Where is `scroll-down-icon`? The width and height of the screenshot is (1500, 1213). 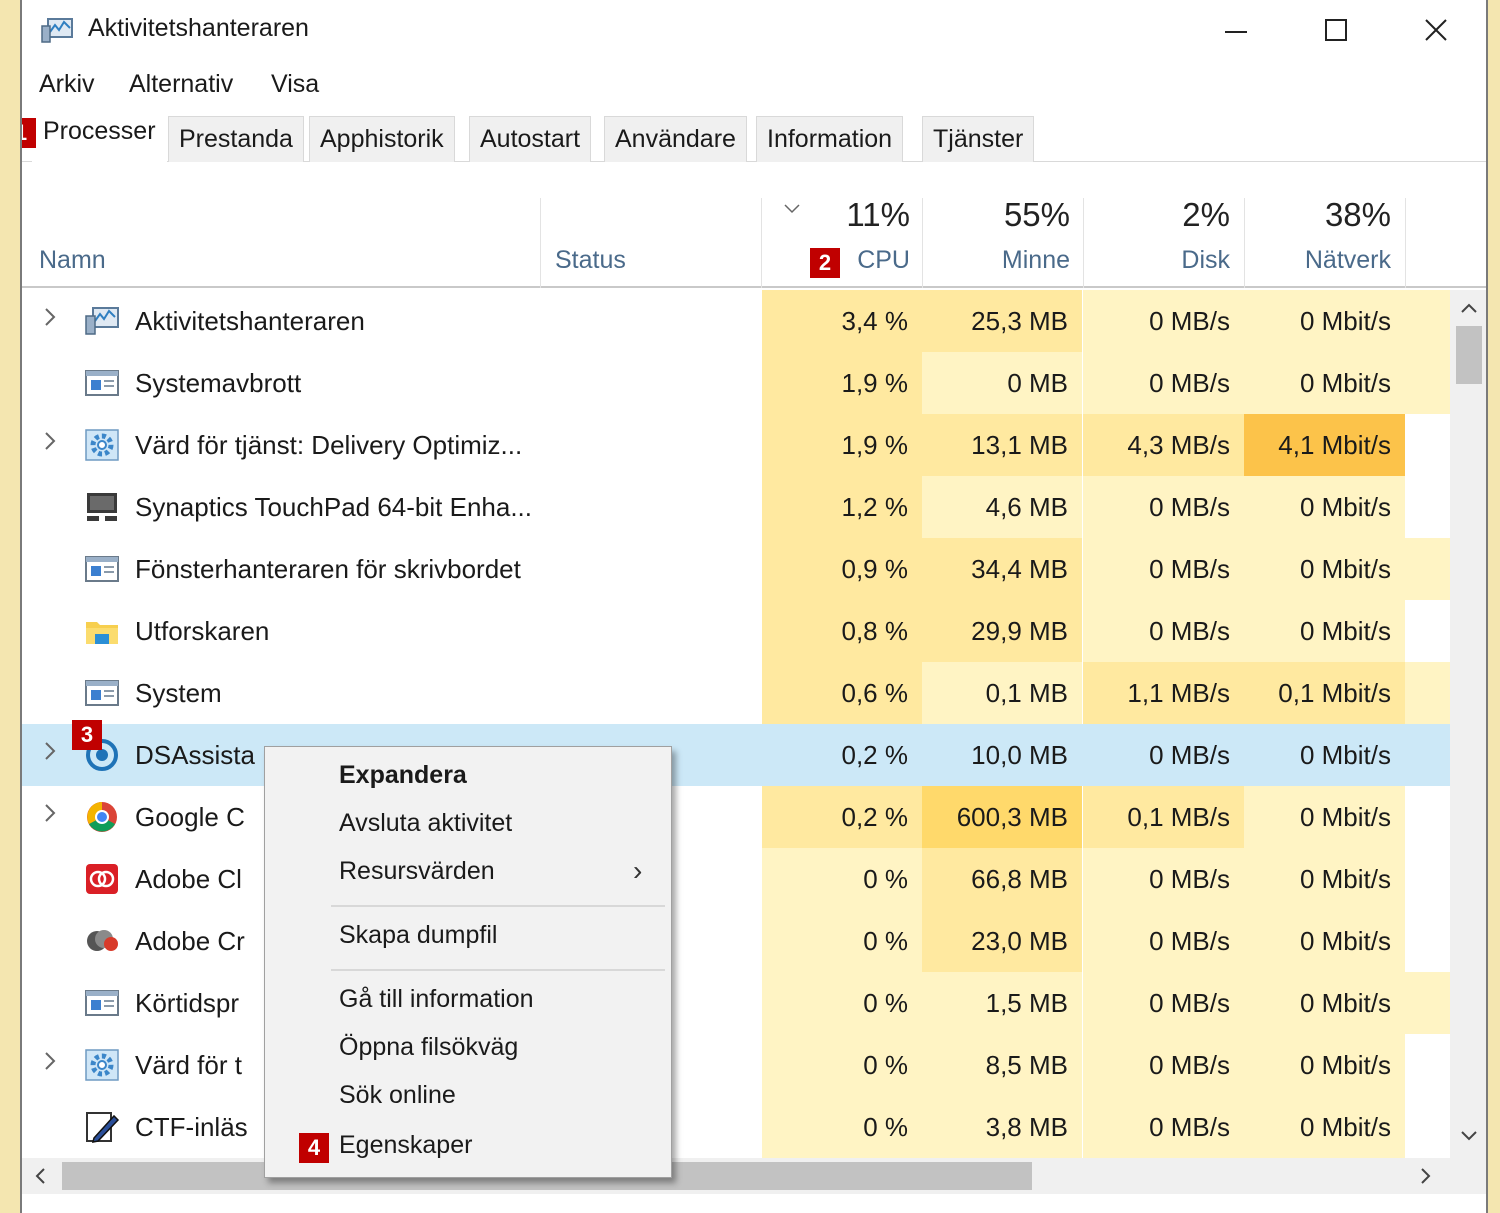
scroll-down-icon is located at coordinates (1469, 1136).